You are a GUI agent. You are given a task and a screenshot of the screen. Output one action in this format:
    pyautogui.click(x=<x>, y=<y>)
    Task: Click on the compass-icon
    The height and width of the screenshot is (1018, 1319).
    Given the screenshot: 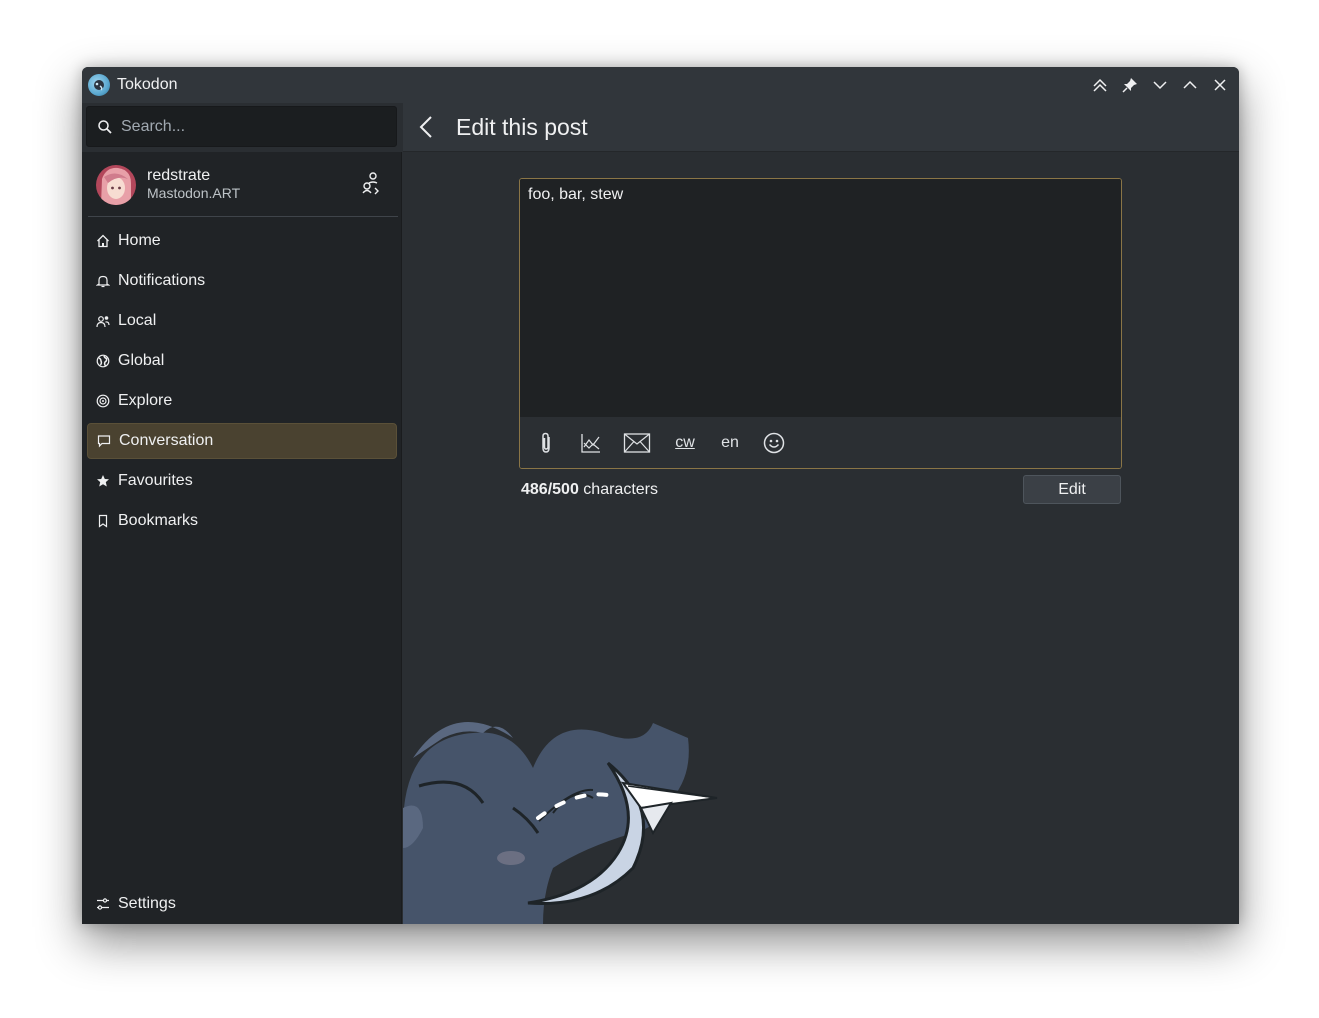 What is the action you would take?
    pyautogui.click(x=103, y=401)
    